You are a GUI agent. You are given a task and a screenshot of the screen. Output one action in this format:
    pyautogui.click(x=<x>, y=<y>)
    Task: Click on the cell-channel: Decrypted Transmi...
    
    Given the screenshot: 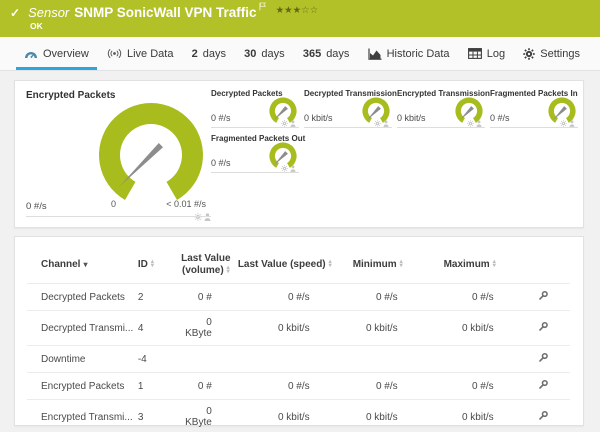 What is the action you would take?
    pyautogui.click(x=81, y=328)
    